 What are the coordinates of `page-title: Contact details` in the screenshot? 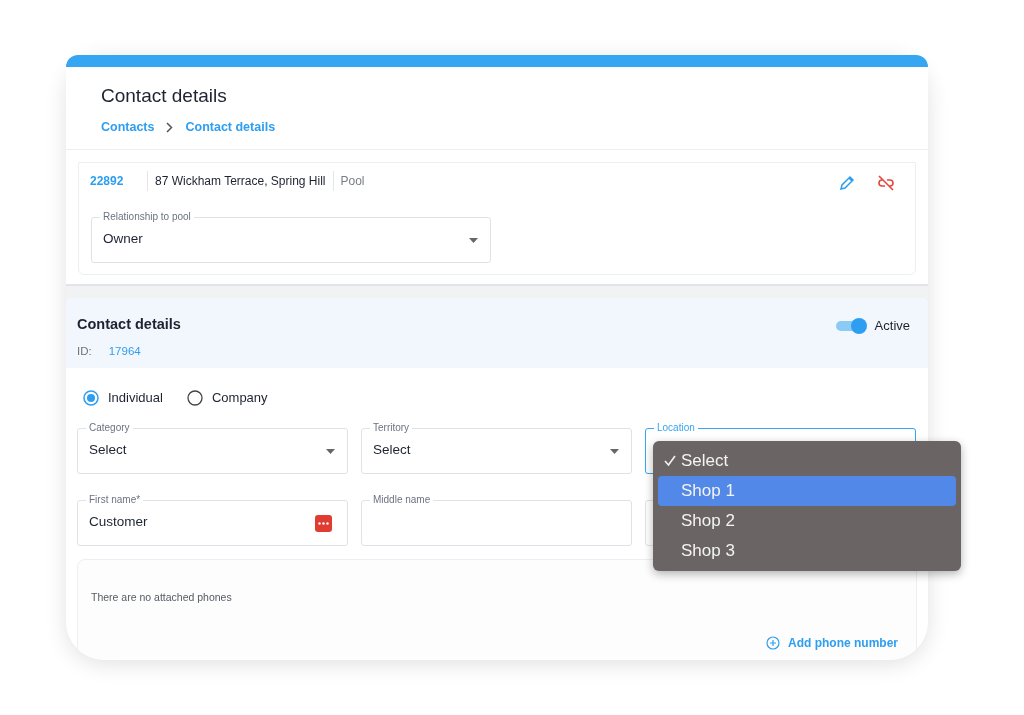 It's located at (164, 96).